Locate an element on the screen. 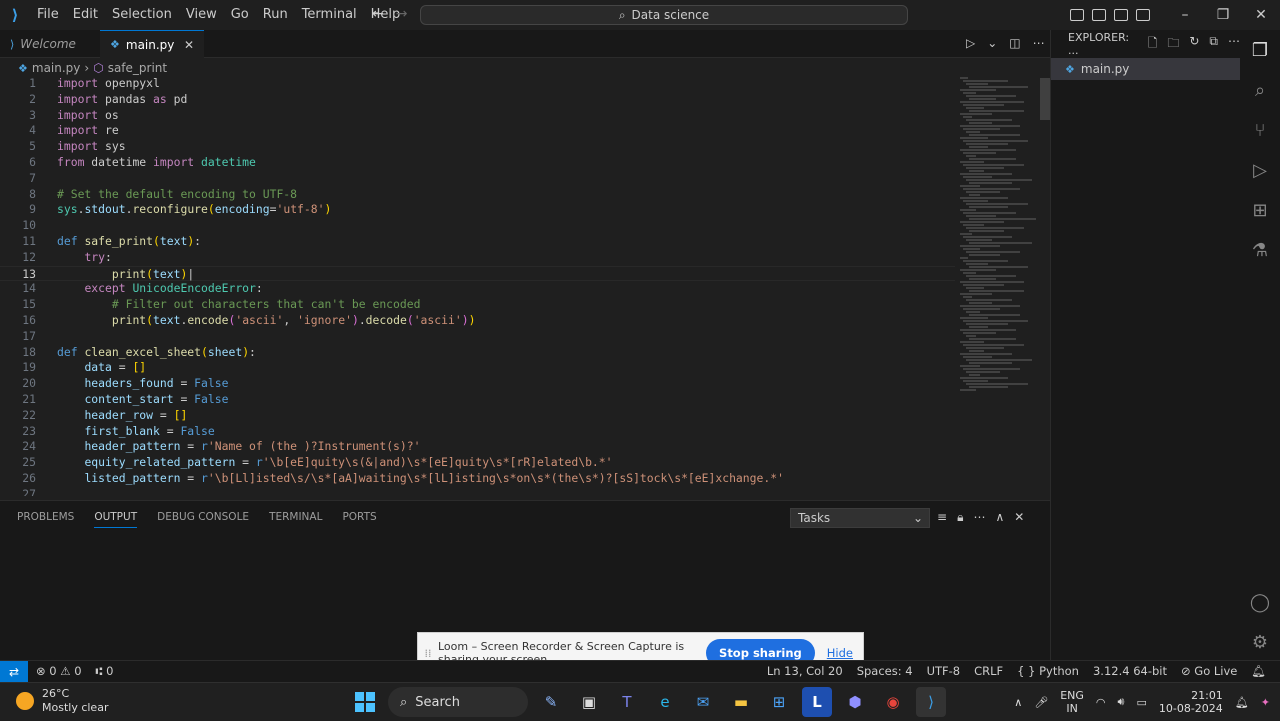  tab-ports: PORTS is located at coordinates (359, 519).